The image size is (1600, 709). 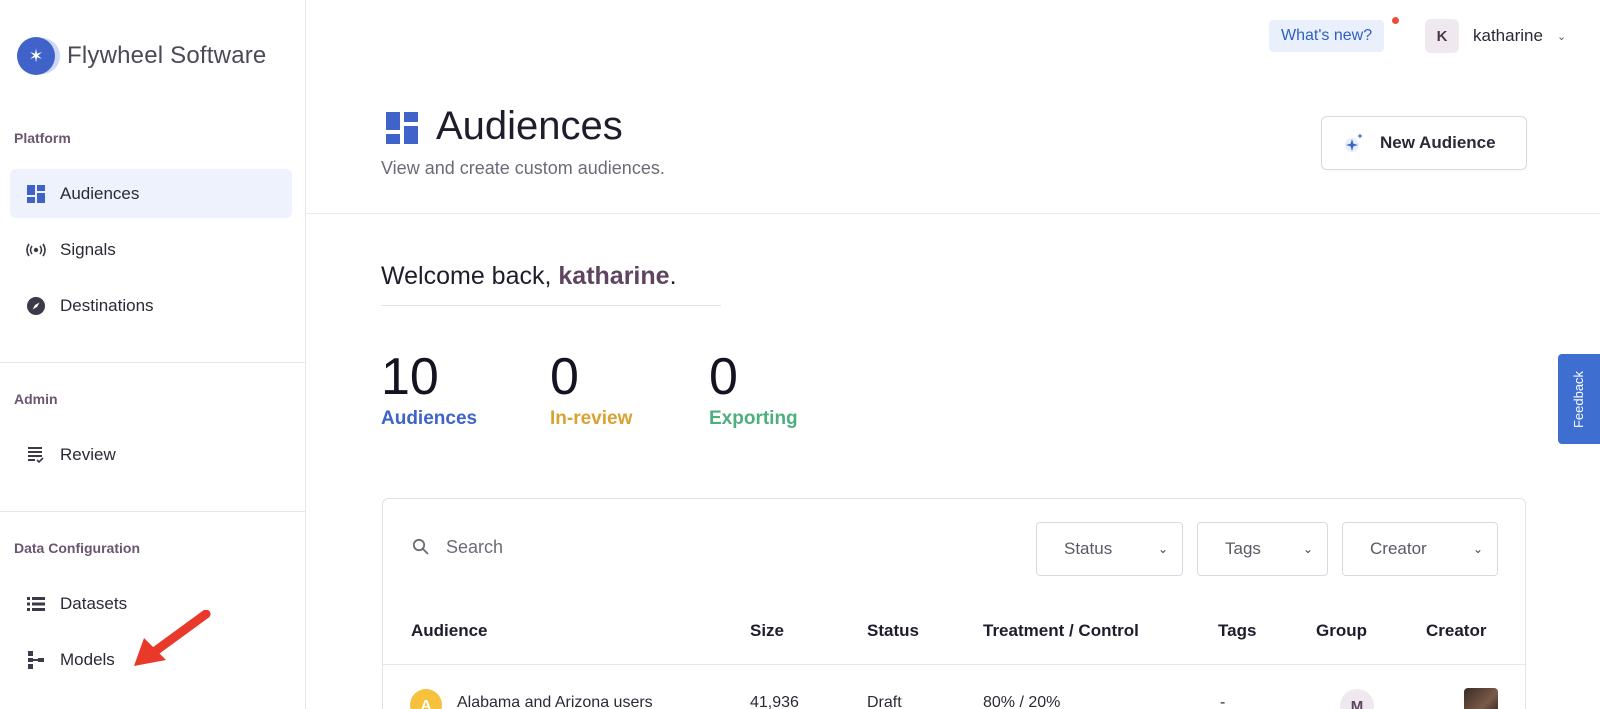 What do you see at coordinates (420, 546) in the screenshot?
I see `search-icon` at bounding box center [420, 546].